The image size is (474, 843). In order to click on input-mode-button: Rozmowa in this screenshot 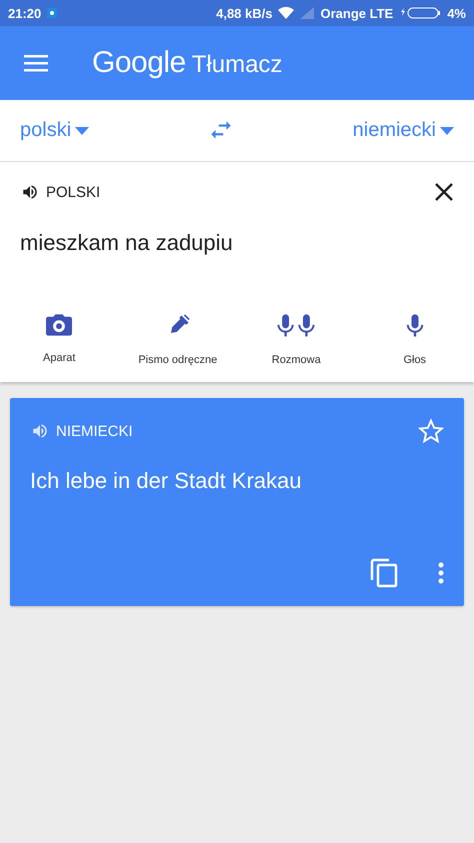, I will do `click(296, 339)`.